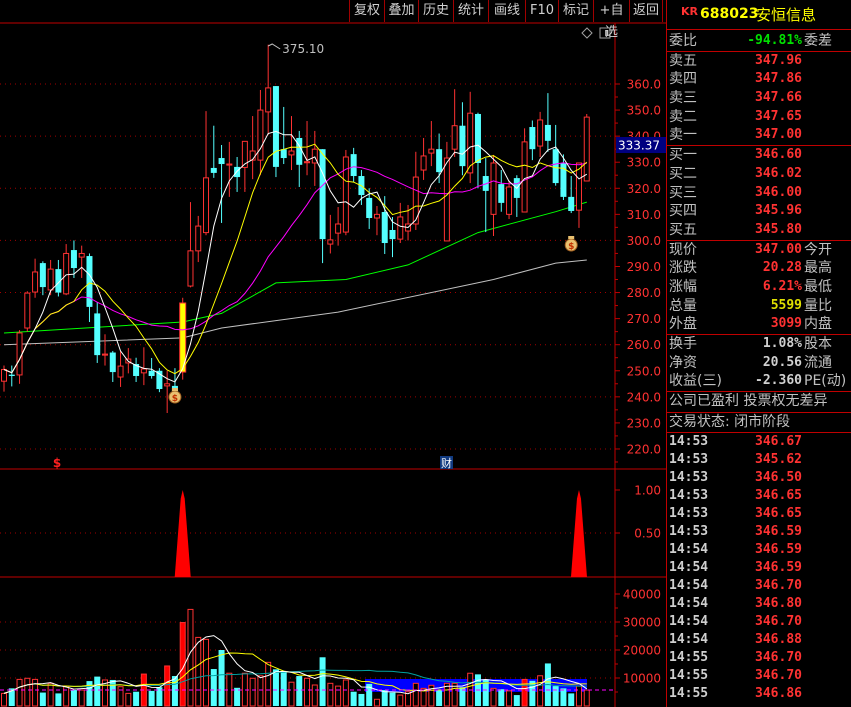 This screenshot has height=707, width=851. What do you see at coordinates (174, 389) in the screenshot?
I see `bag-top` at bounding box center [174, 389].